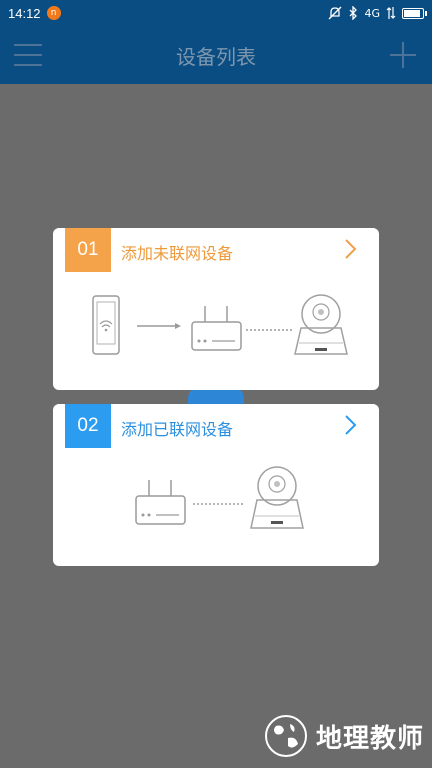  What do you see at coordinates (372, 13) in the screenshot?
I see `network-type: 4G` at bounding box center [372, 13].